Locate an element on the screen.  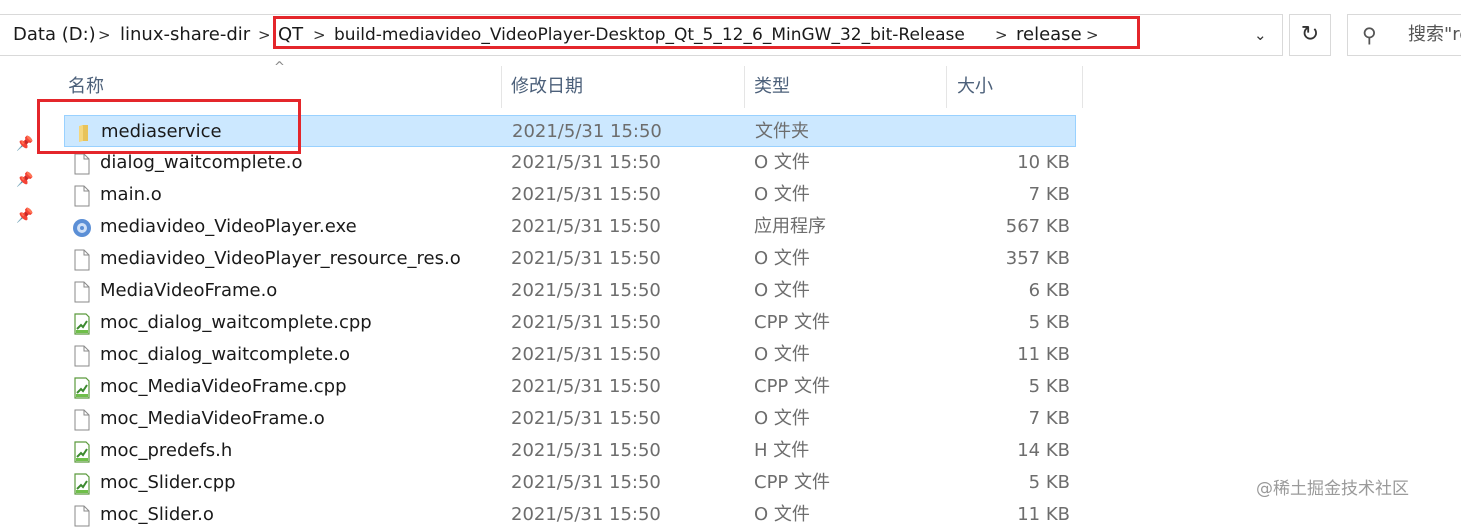
watermark: @稀土掘金技术社区 is located at coordinates (1332, 489).